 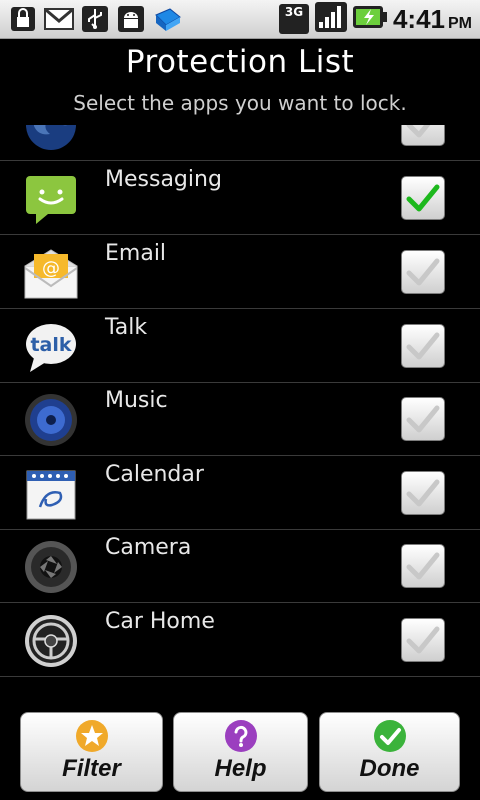 What do you see at coordinates (389, 768) in the screenshot?
I see `done-button-label: Done` at bounding box center [389, 768].